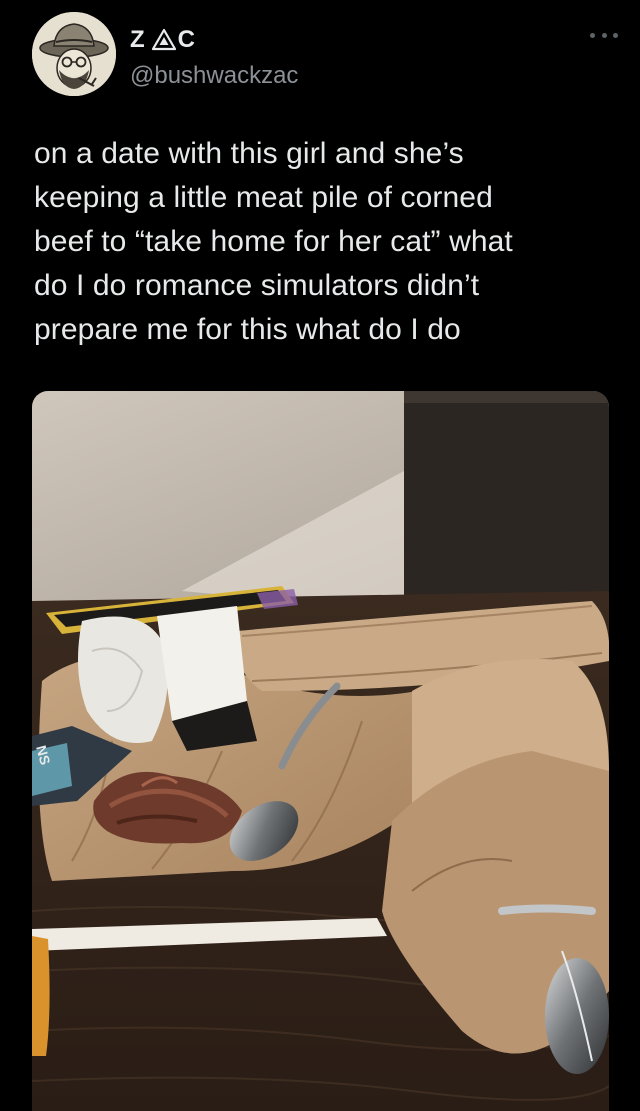 Image resolution: width=640 pixels, height=1111 pixels. What do you see at coordinates (140, 39) in the screenshot?
I see `display-name-left: Z` at bounding box center [140, 39].